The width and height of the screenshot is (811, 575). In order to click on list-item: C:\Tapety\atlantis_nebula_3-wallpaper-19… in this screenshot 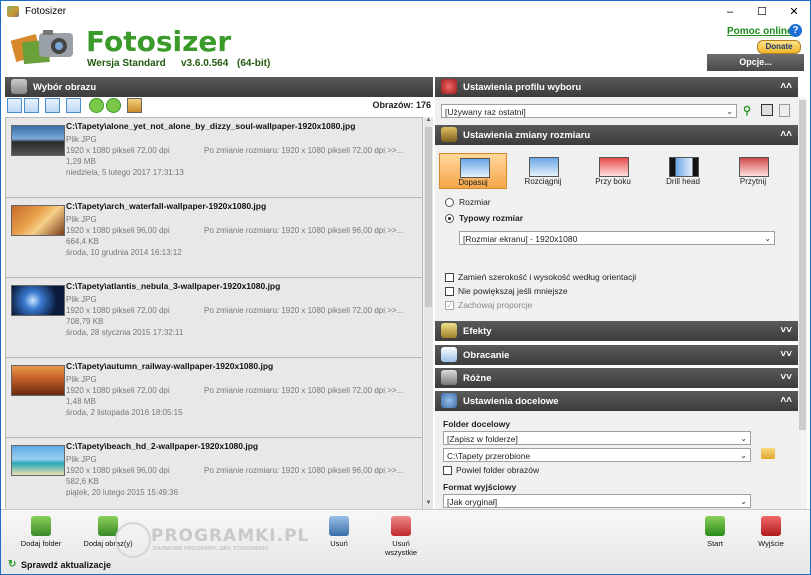, I will do `click(214, 318)`.